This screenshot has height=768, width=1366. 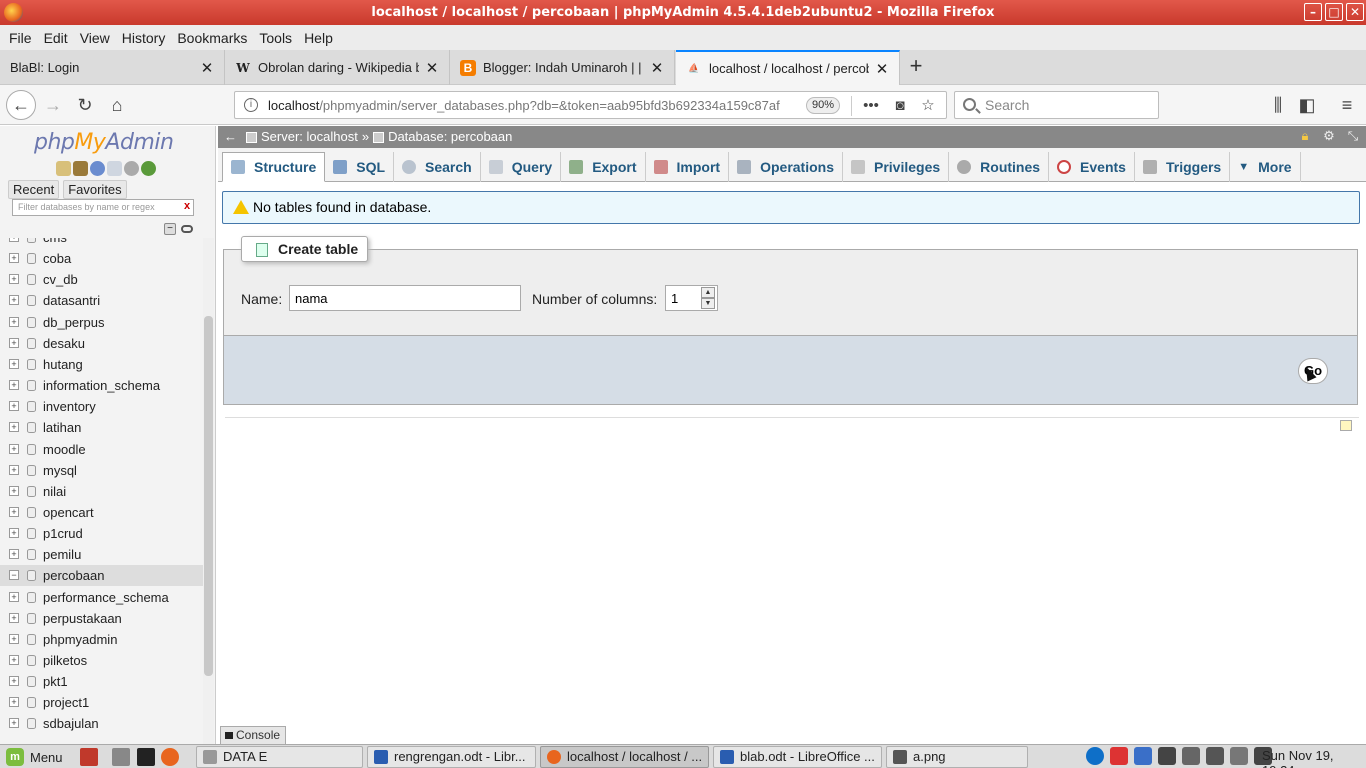 What do you see at coordinates (101, 300) in the screenshot?
I see `database-item: + datasantri` at bounding box center [101, 300].